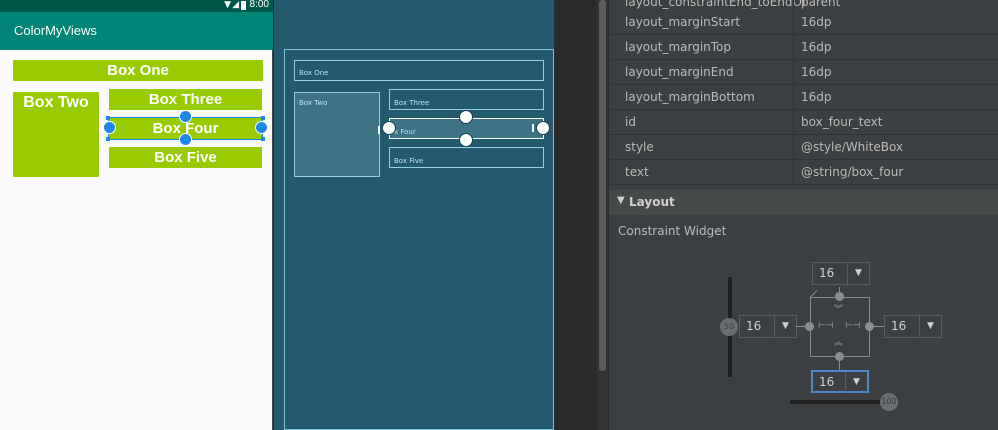 This screenshot has height=430, width=998. Describe the element at coordinates (185, 116) in the screenshot. I see `constraint-handle-top` at that location.